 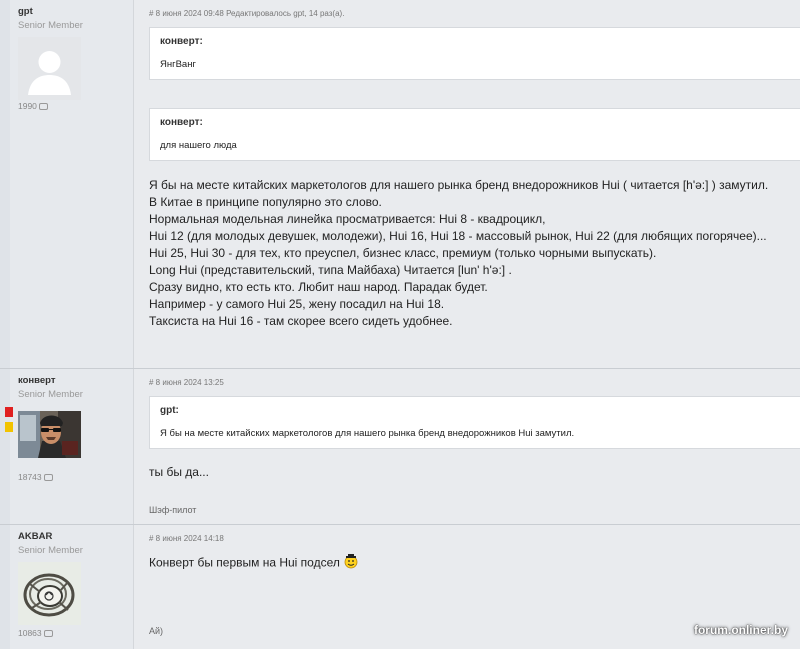 I want to click on post-author-panel: AKBAR Senior Member 10863, so click(x=71, y=587).